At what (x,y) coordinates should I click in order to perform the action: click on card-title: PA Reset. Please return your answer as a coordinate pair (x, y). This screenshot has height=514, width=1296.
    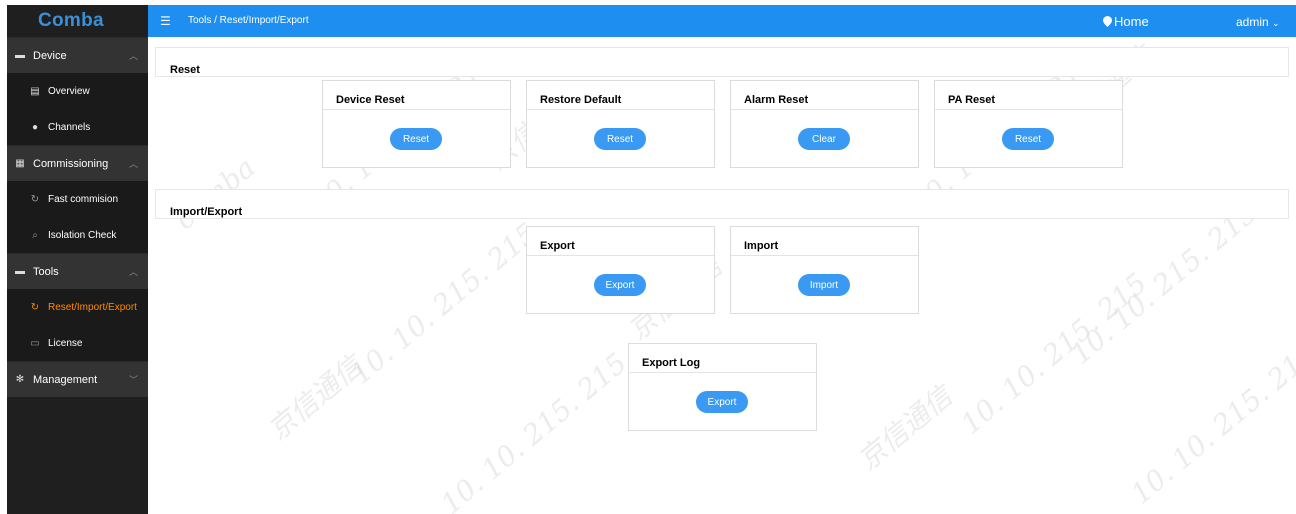
    Looking at the image, I should click on (1028, 95).